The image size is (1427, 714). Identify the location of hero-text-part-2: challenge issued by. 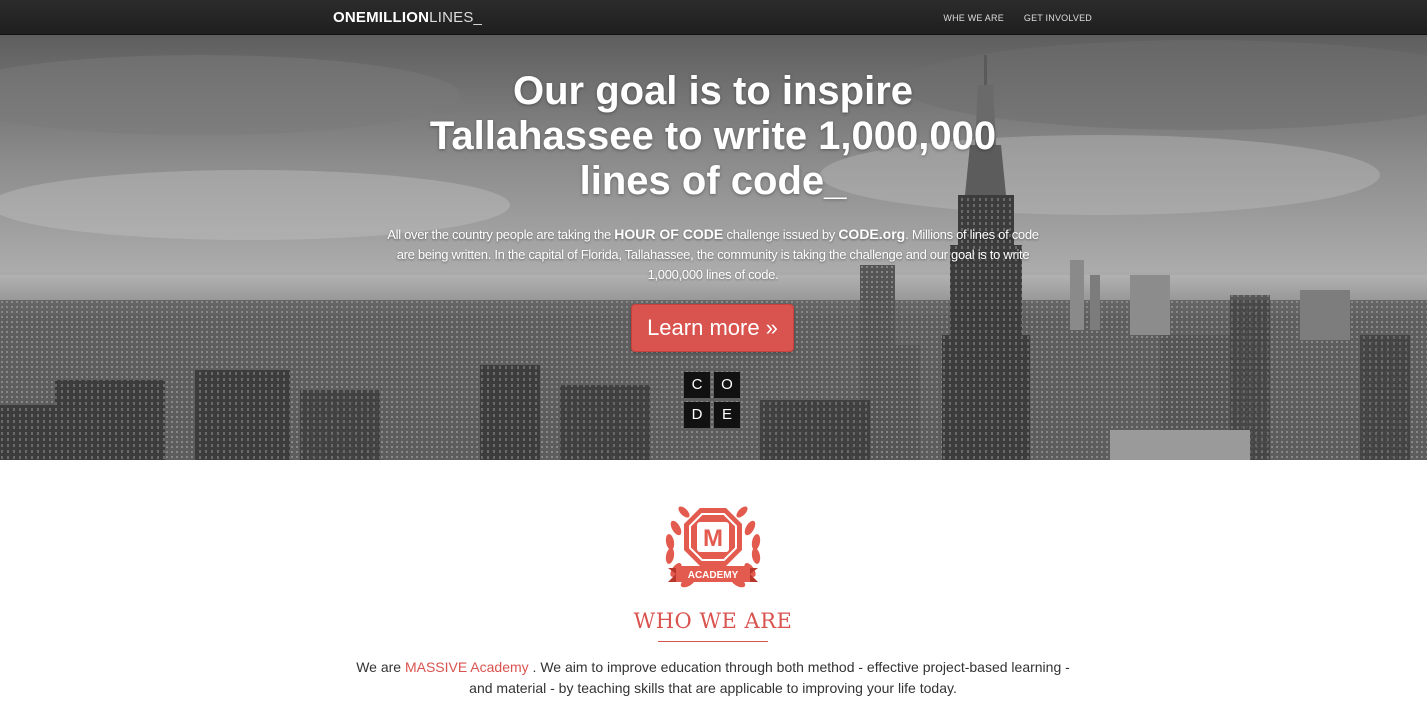
(781, 234).